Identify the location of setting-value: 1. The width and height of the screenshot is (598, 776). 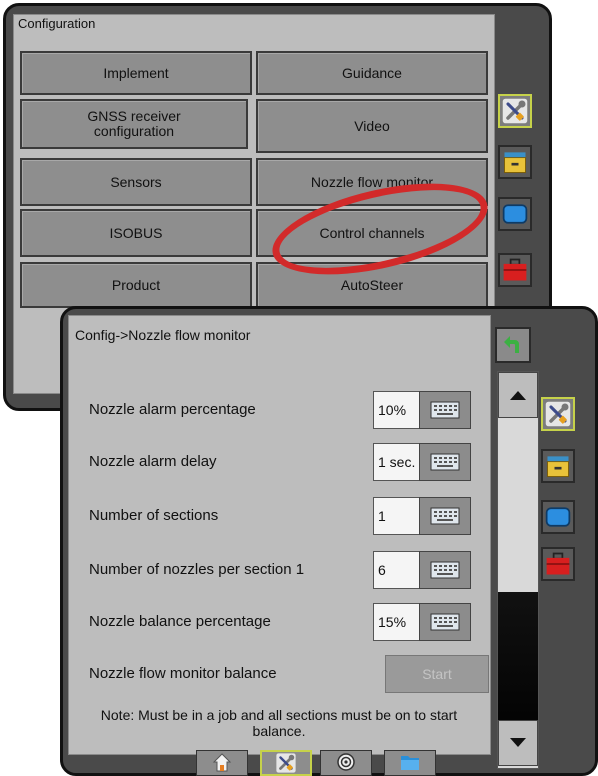
(397, 516).